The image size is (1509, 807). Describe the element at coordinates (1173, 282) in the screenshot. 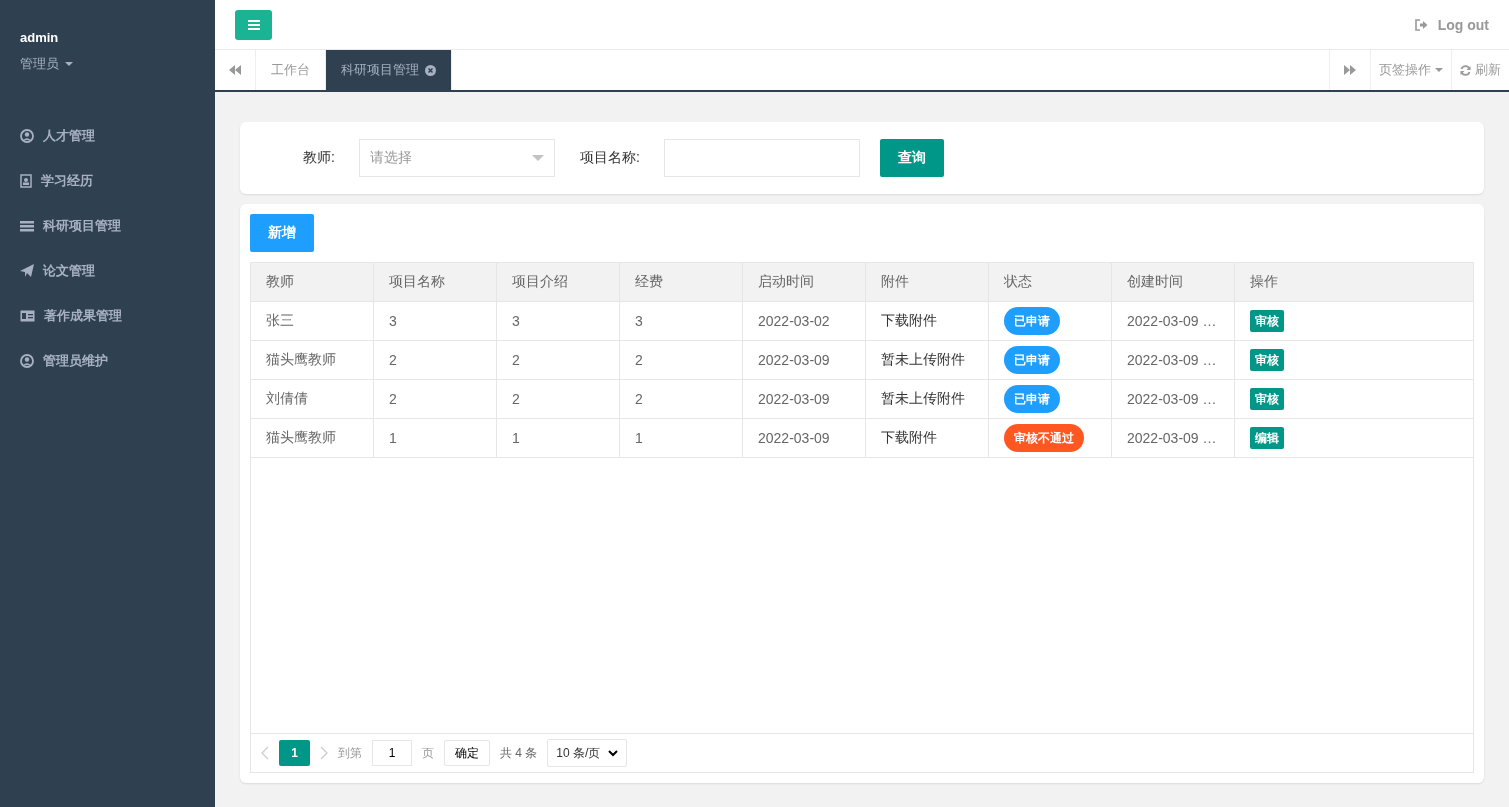

I see `column-header: 创建时间` at that location.